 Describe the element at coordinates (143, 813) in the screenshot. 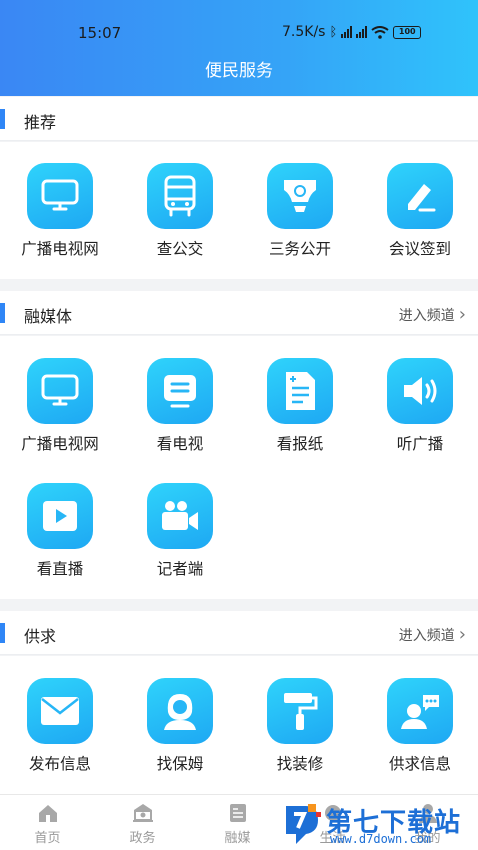

I see `government-icon` at that location.